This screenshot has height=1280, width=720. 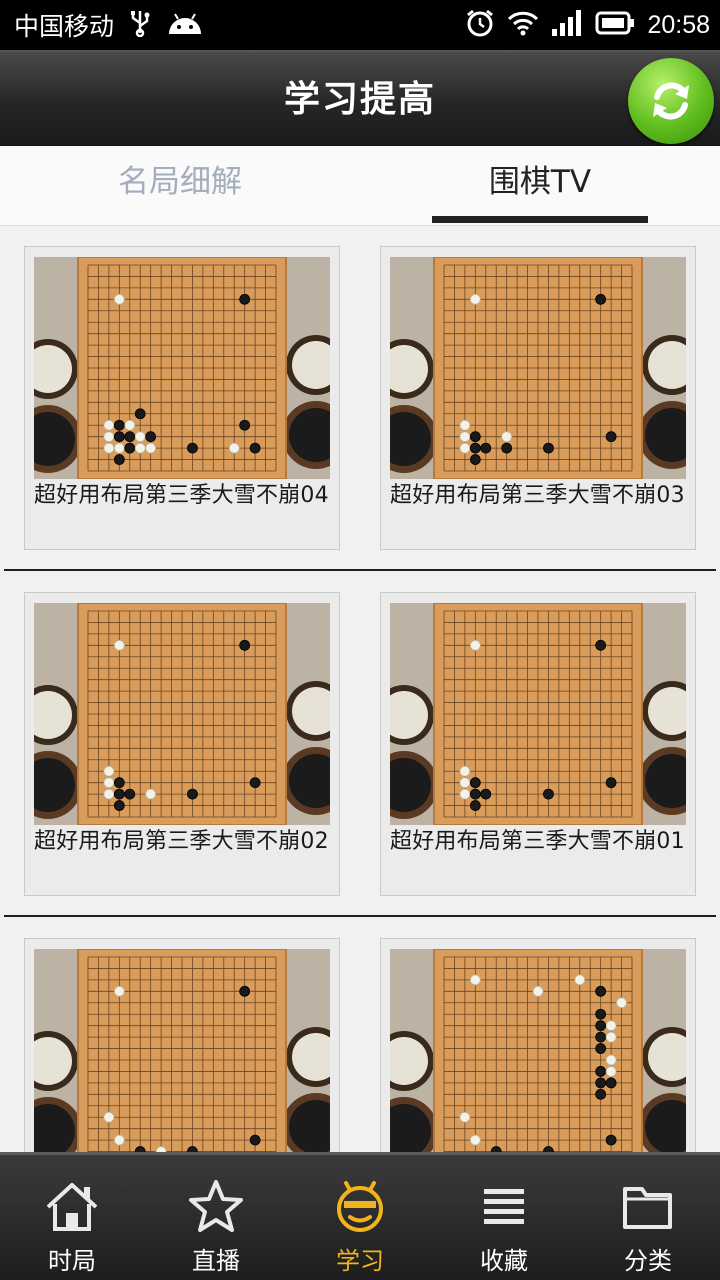 I want to click on home-icon, so click(x=72, y=1207).